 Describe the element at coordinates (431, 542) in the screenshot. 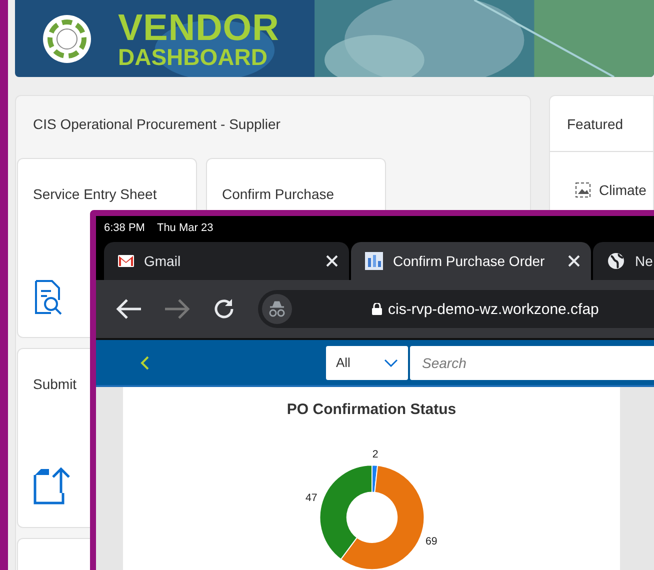

I see `data-label: 69` at that location.